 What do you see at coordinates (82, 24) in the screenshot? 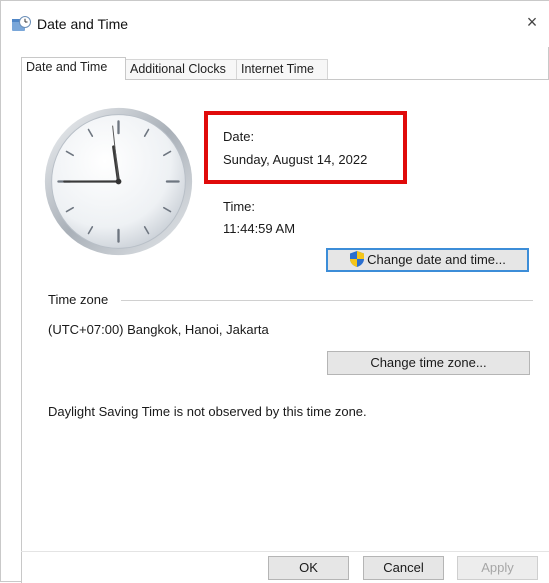
I see `window-title: Date and Time` at bounding box center [82, 24].